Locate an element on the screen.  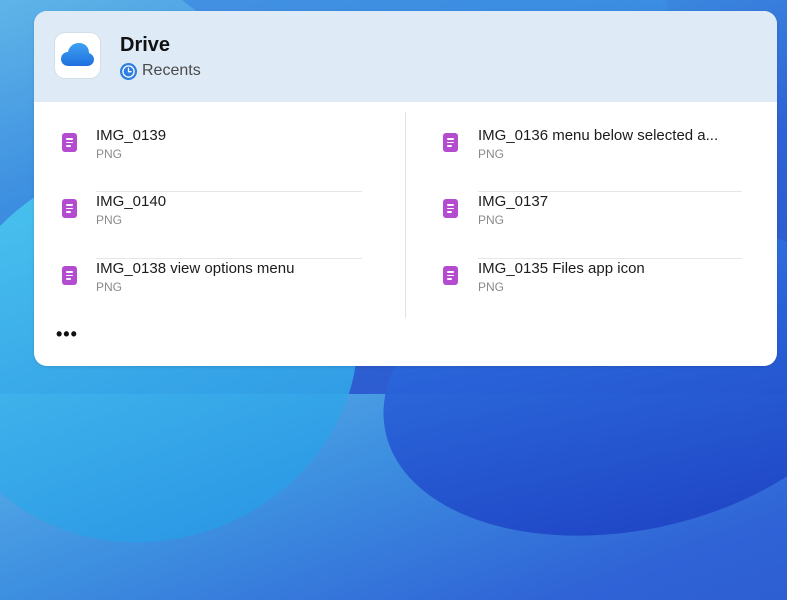
widget-subtitle: Recents is located at coordinates (160, 71).